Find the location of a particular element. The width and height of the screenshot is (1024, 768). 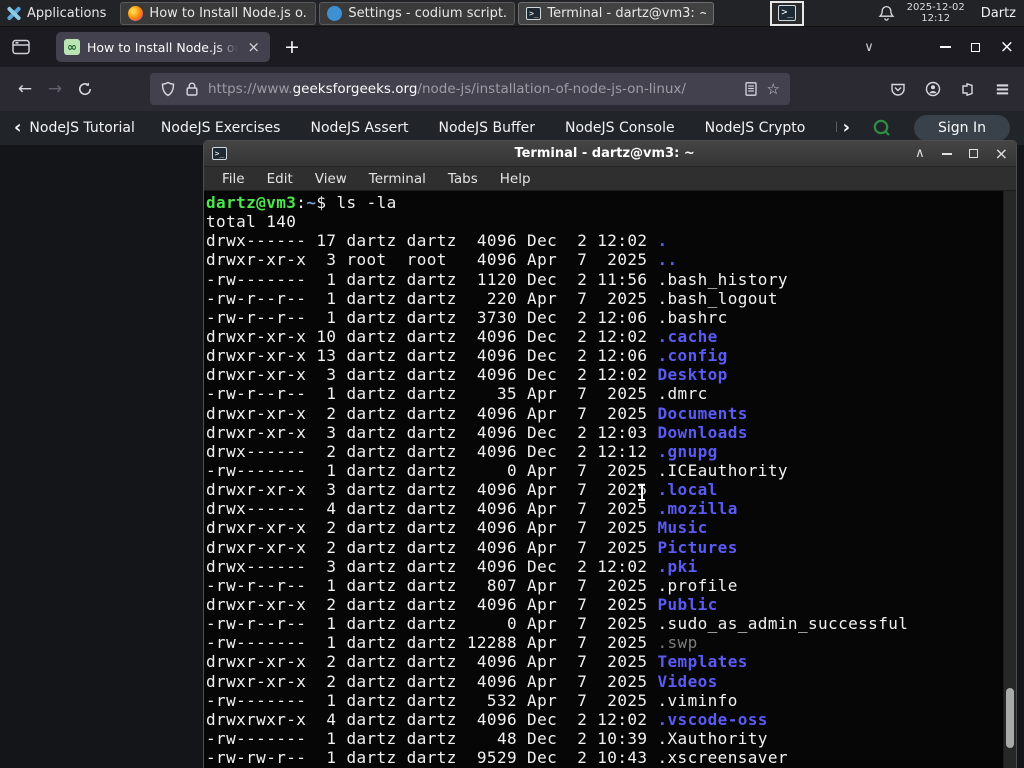

tracking-protection-shield-icon is located at coordinates (168, 89).